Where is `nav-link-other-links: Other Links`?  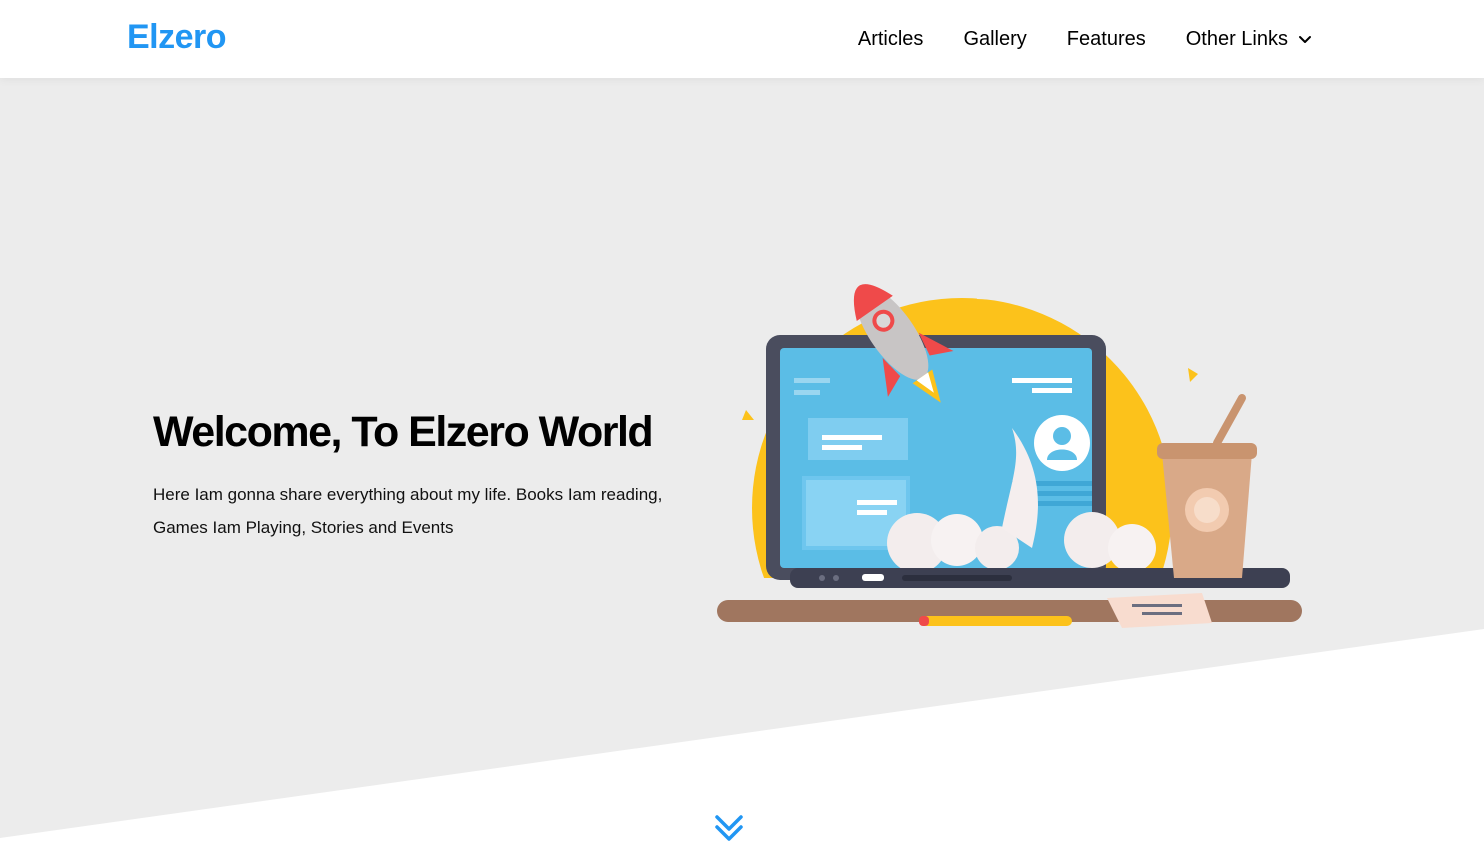 nav-link-other-links: Other Links is located at coordinates (1239, 39).